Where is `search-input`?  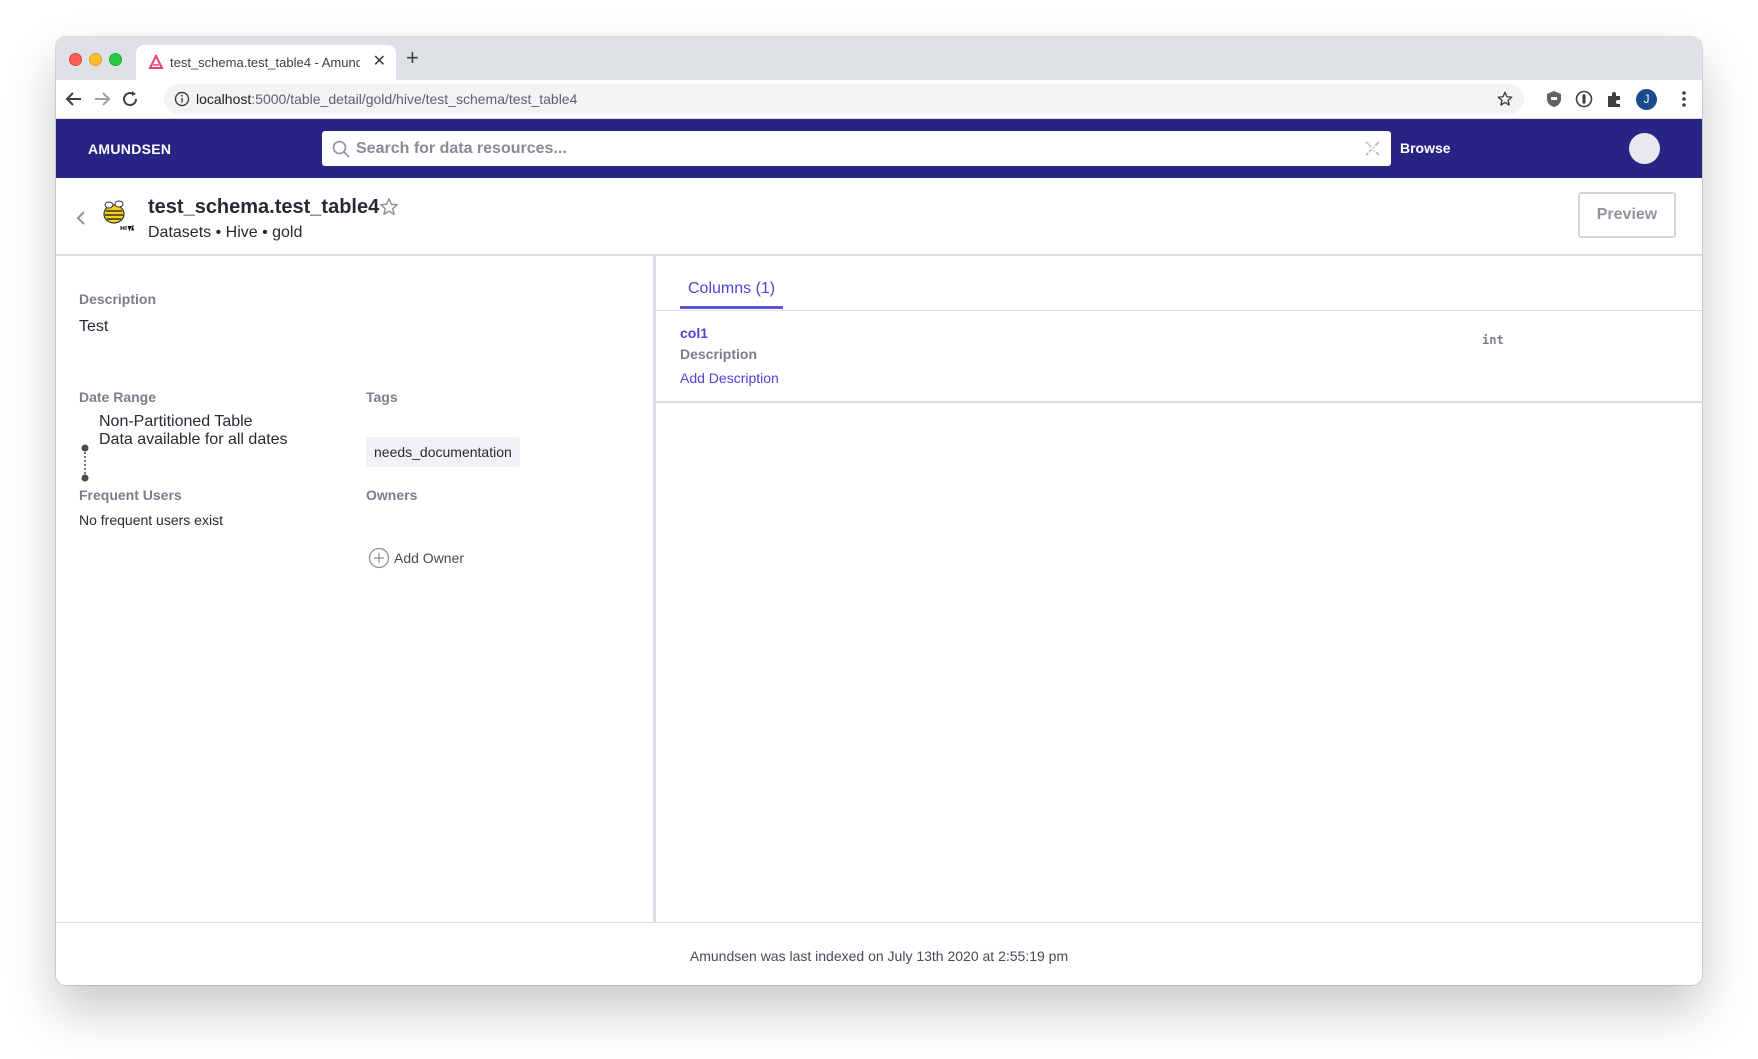
search-input is located at coordinates (846, 148).